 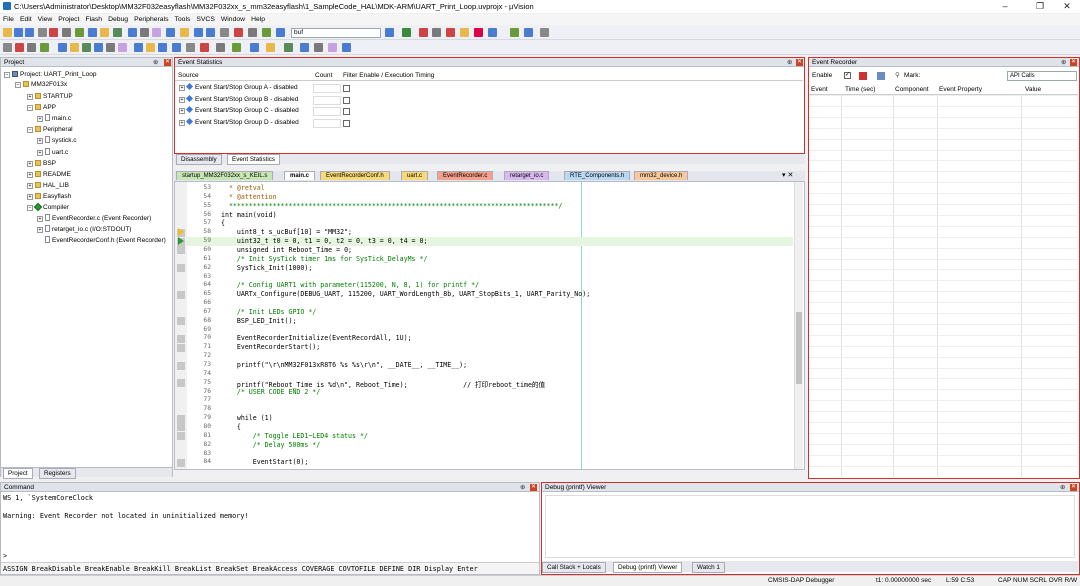 What do you see at coordinates (912, 90) in the screenshot?
I see `er-column: Component` at bounding box center [912, 90].